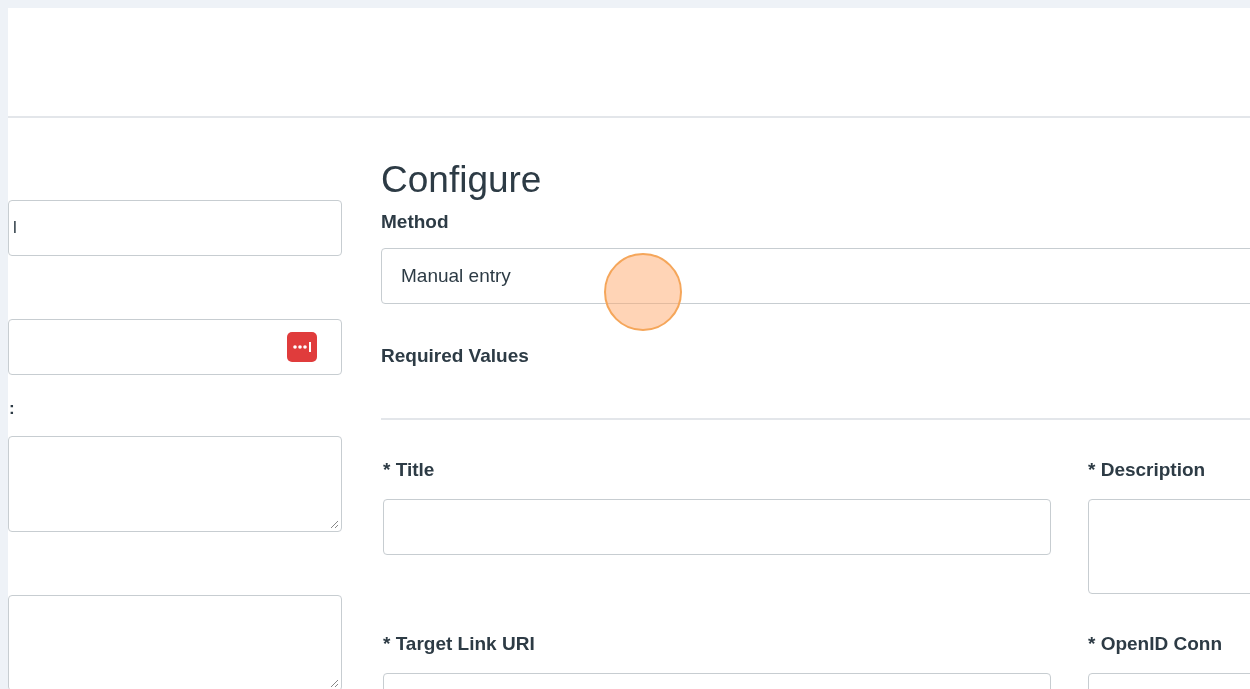 This screenshot has width=1250, height=689. Describe the element at coordinates (409, 470) in the screenshot. I see `field-label: * Title` at that location.